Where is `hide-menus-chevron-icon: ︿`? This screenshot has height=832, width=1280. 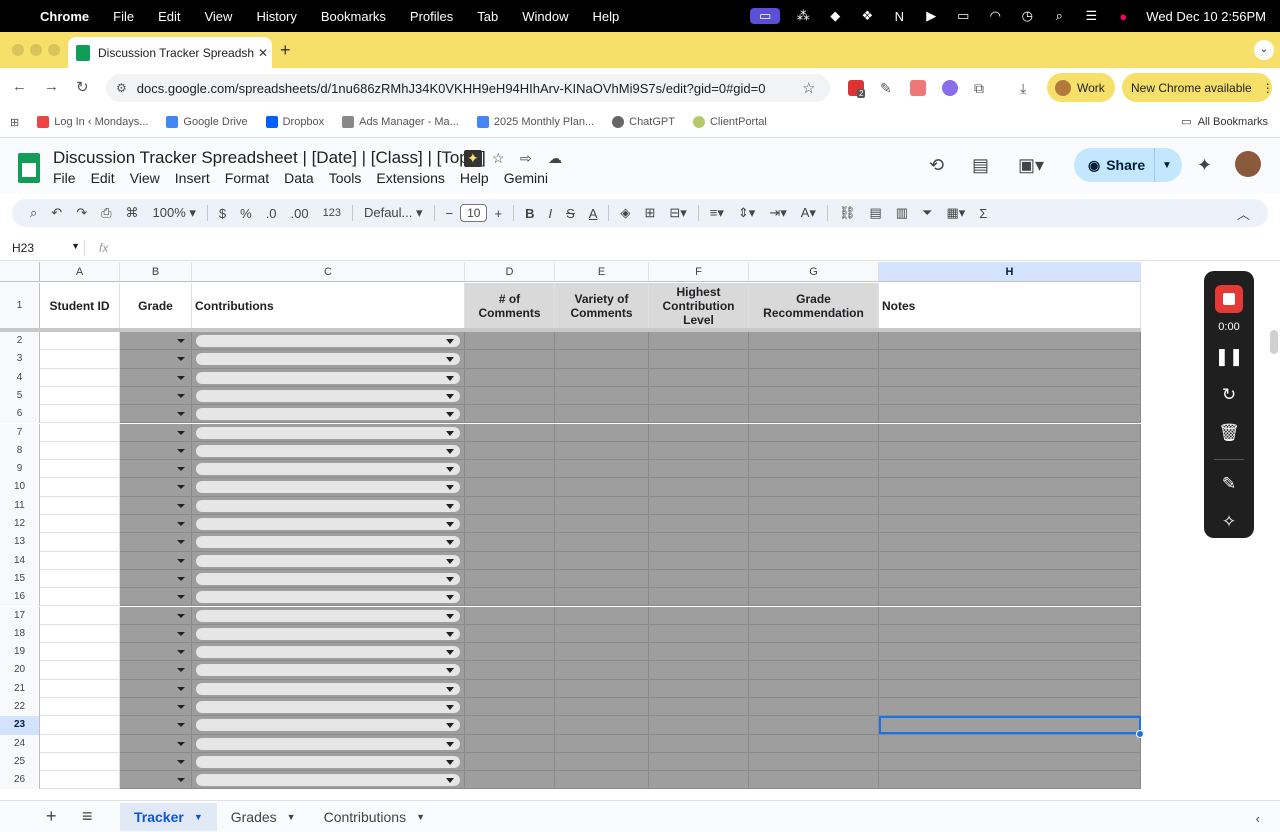 hide-menus-chevron-icon: ︿ is located at coordinates (1249, 213).